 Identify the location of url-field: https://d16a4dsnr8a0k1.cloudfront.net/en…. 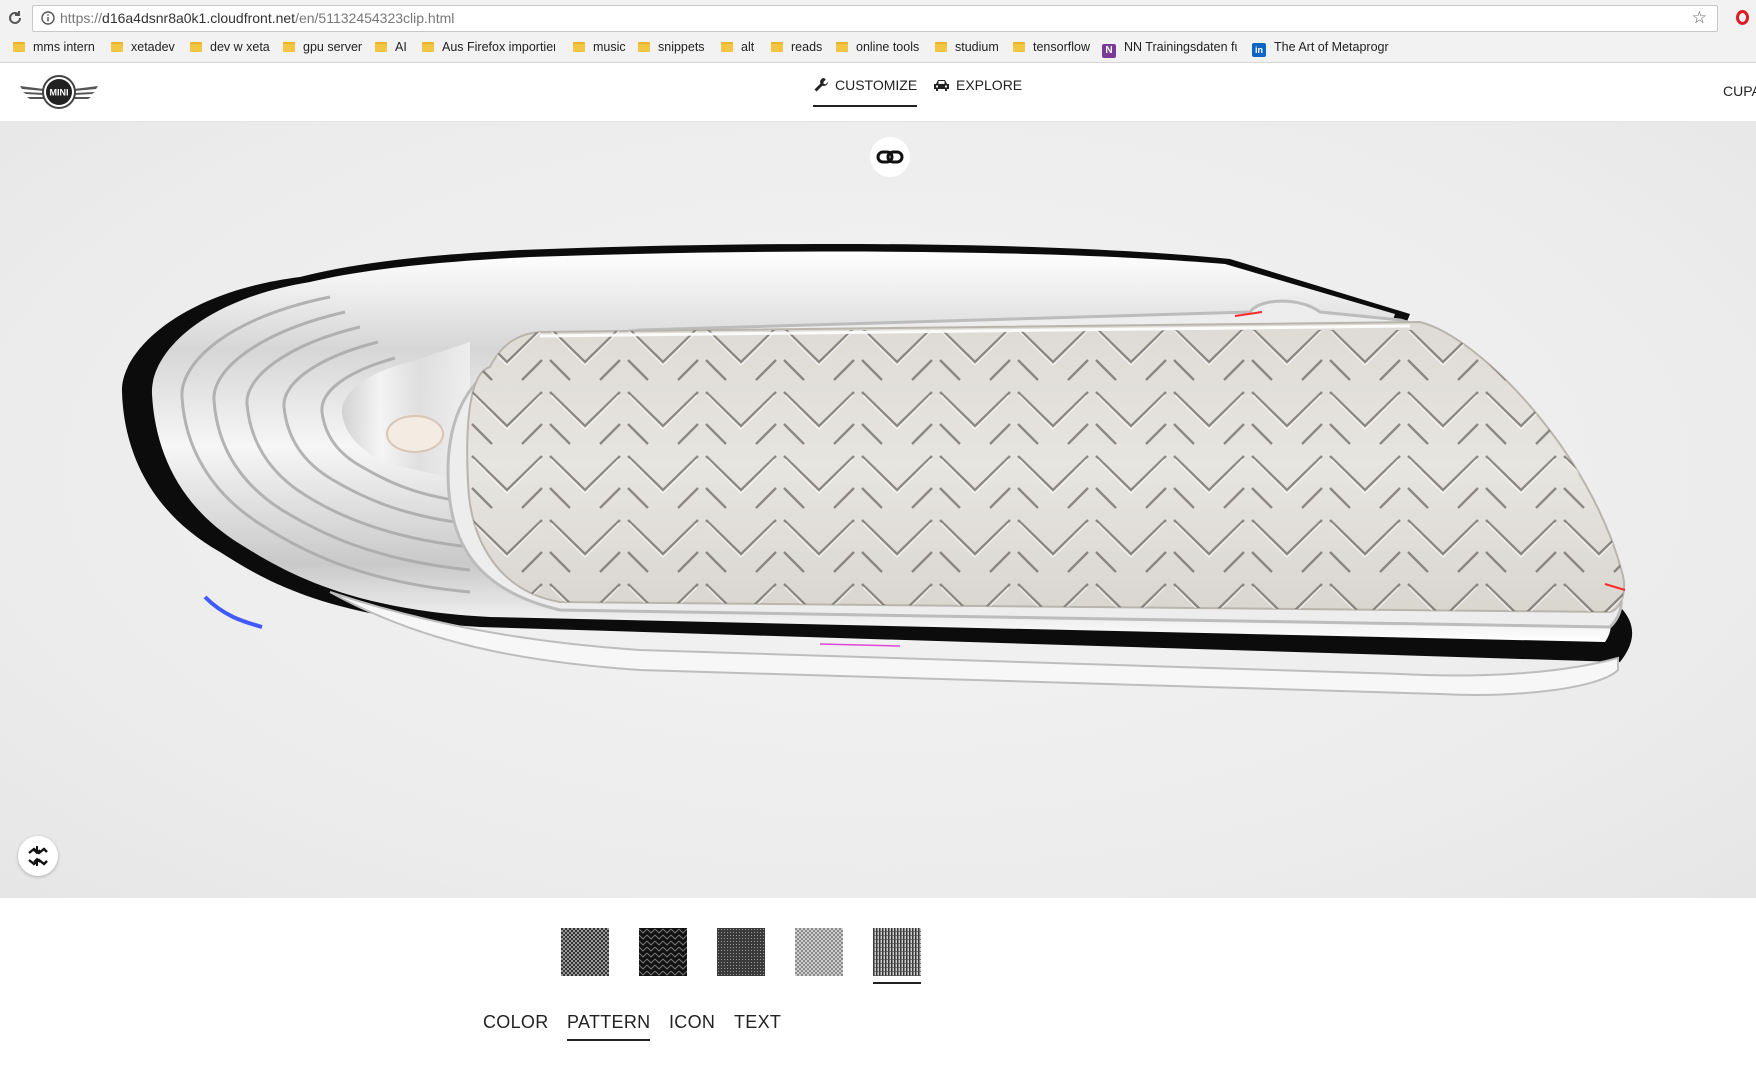
(875, 18).